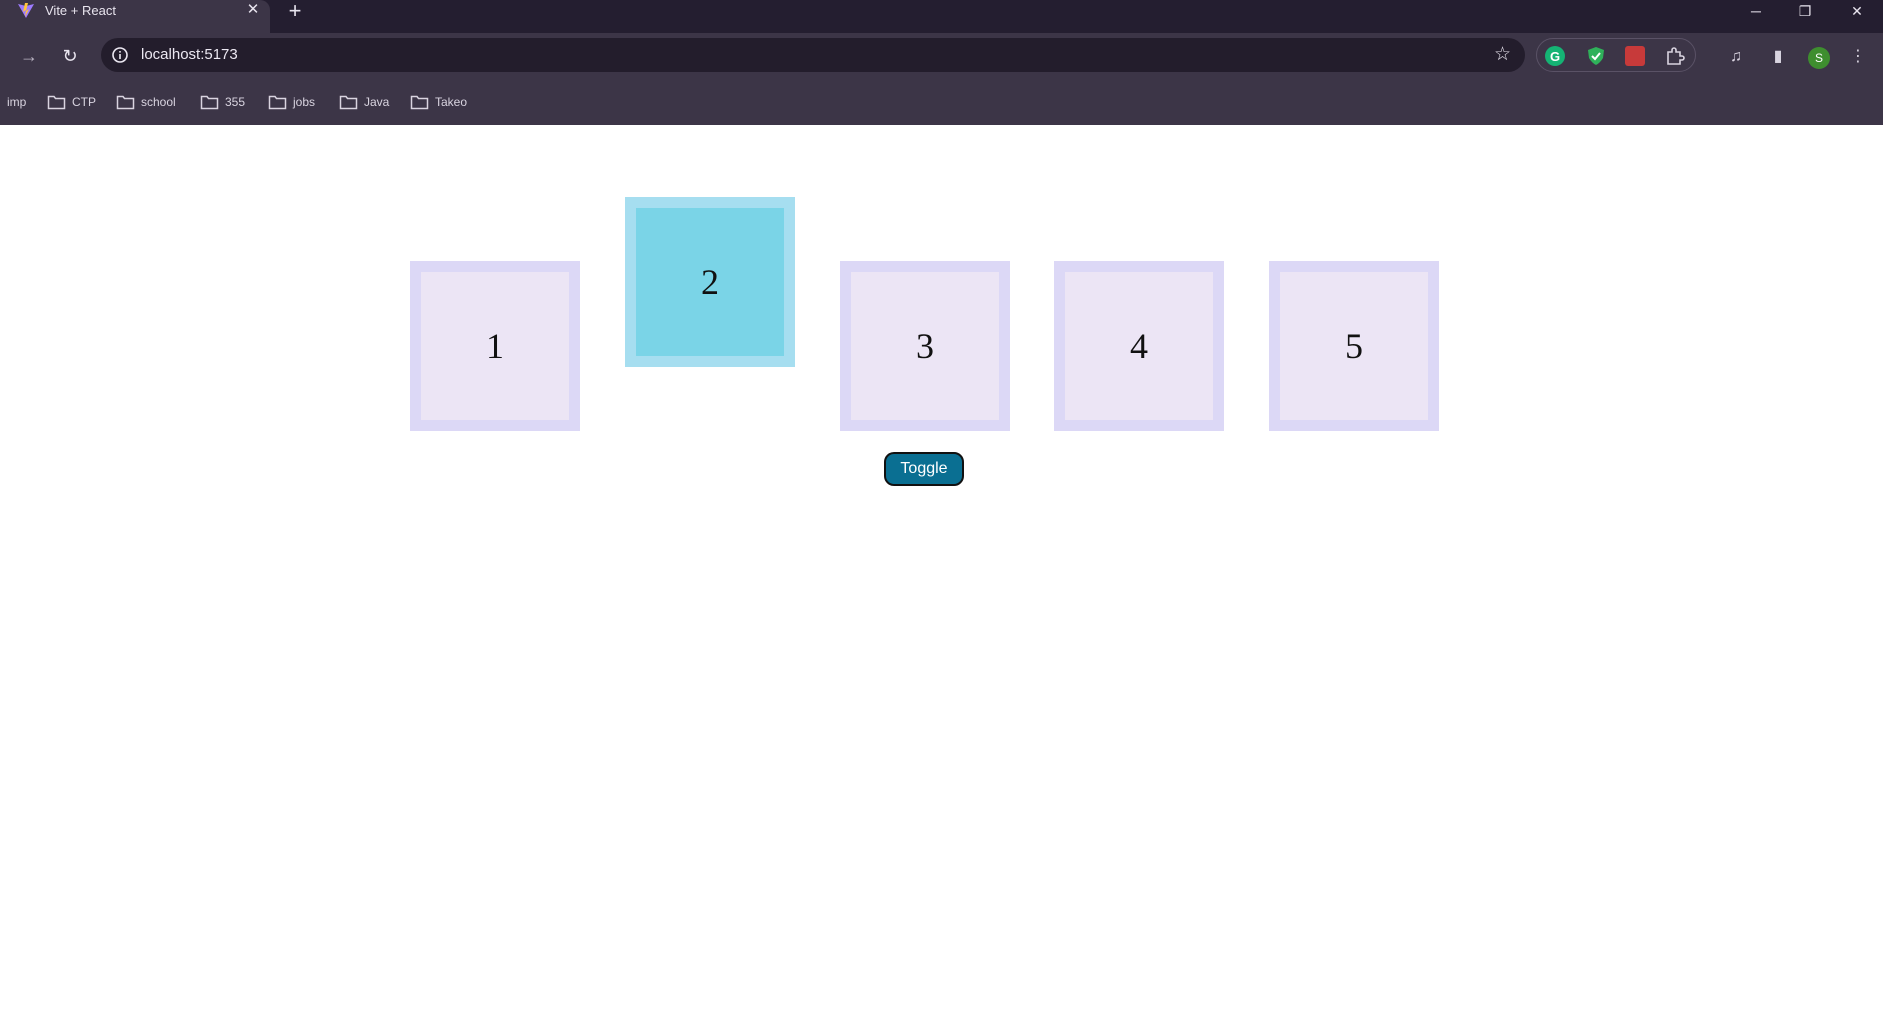  What do you see at coordinates (1805, 11) in the screenshot?
I see `restore-icon: ❐` at bounding box center [1805, 11].